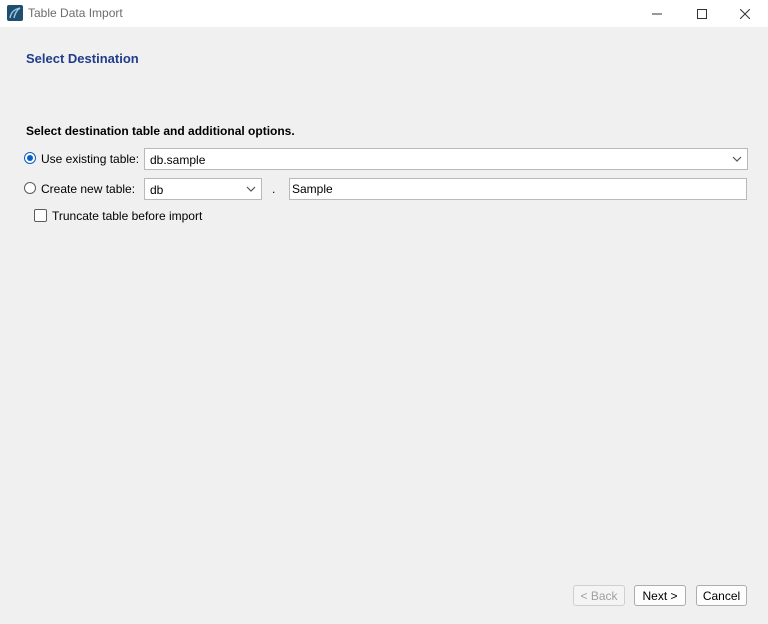 The image size is (768, 624). Describe the element at coordinates (15, 13) in the screenshot. I see `workbench-dolphin-icon` at that location.